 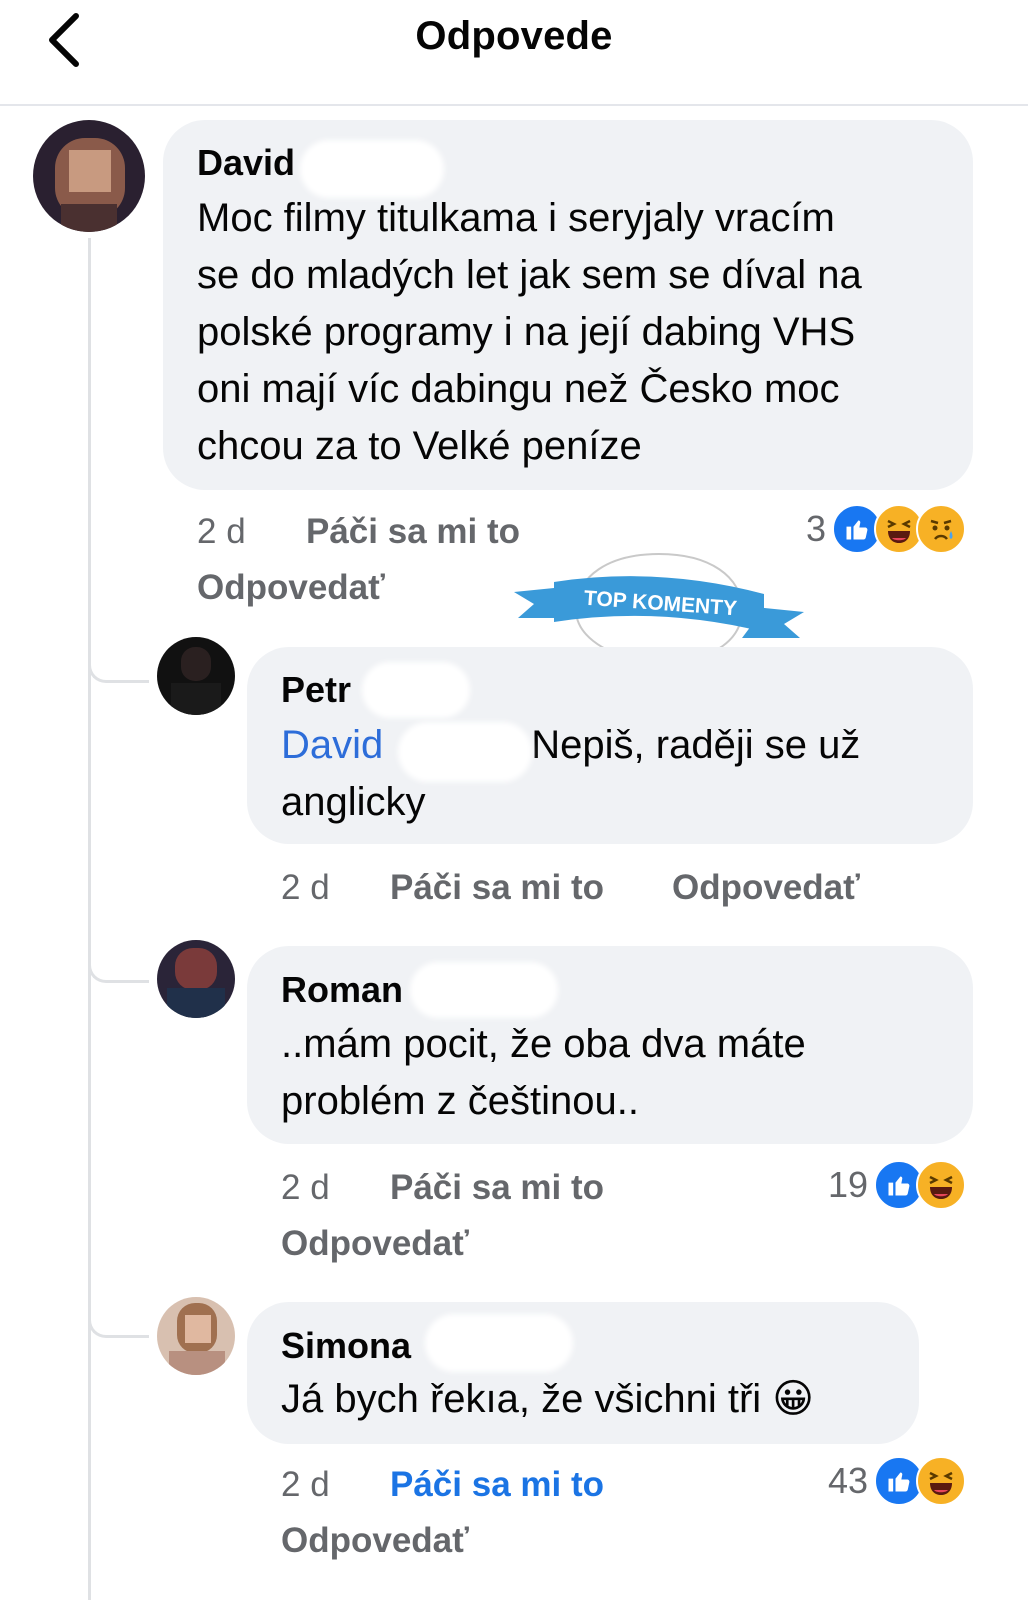 What do you see at coordinates (332, 745) in the screenshot?
I see `mention-link: David` at bounding box center [332, 745].